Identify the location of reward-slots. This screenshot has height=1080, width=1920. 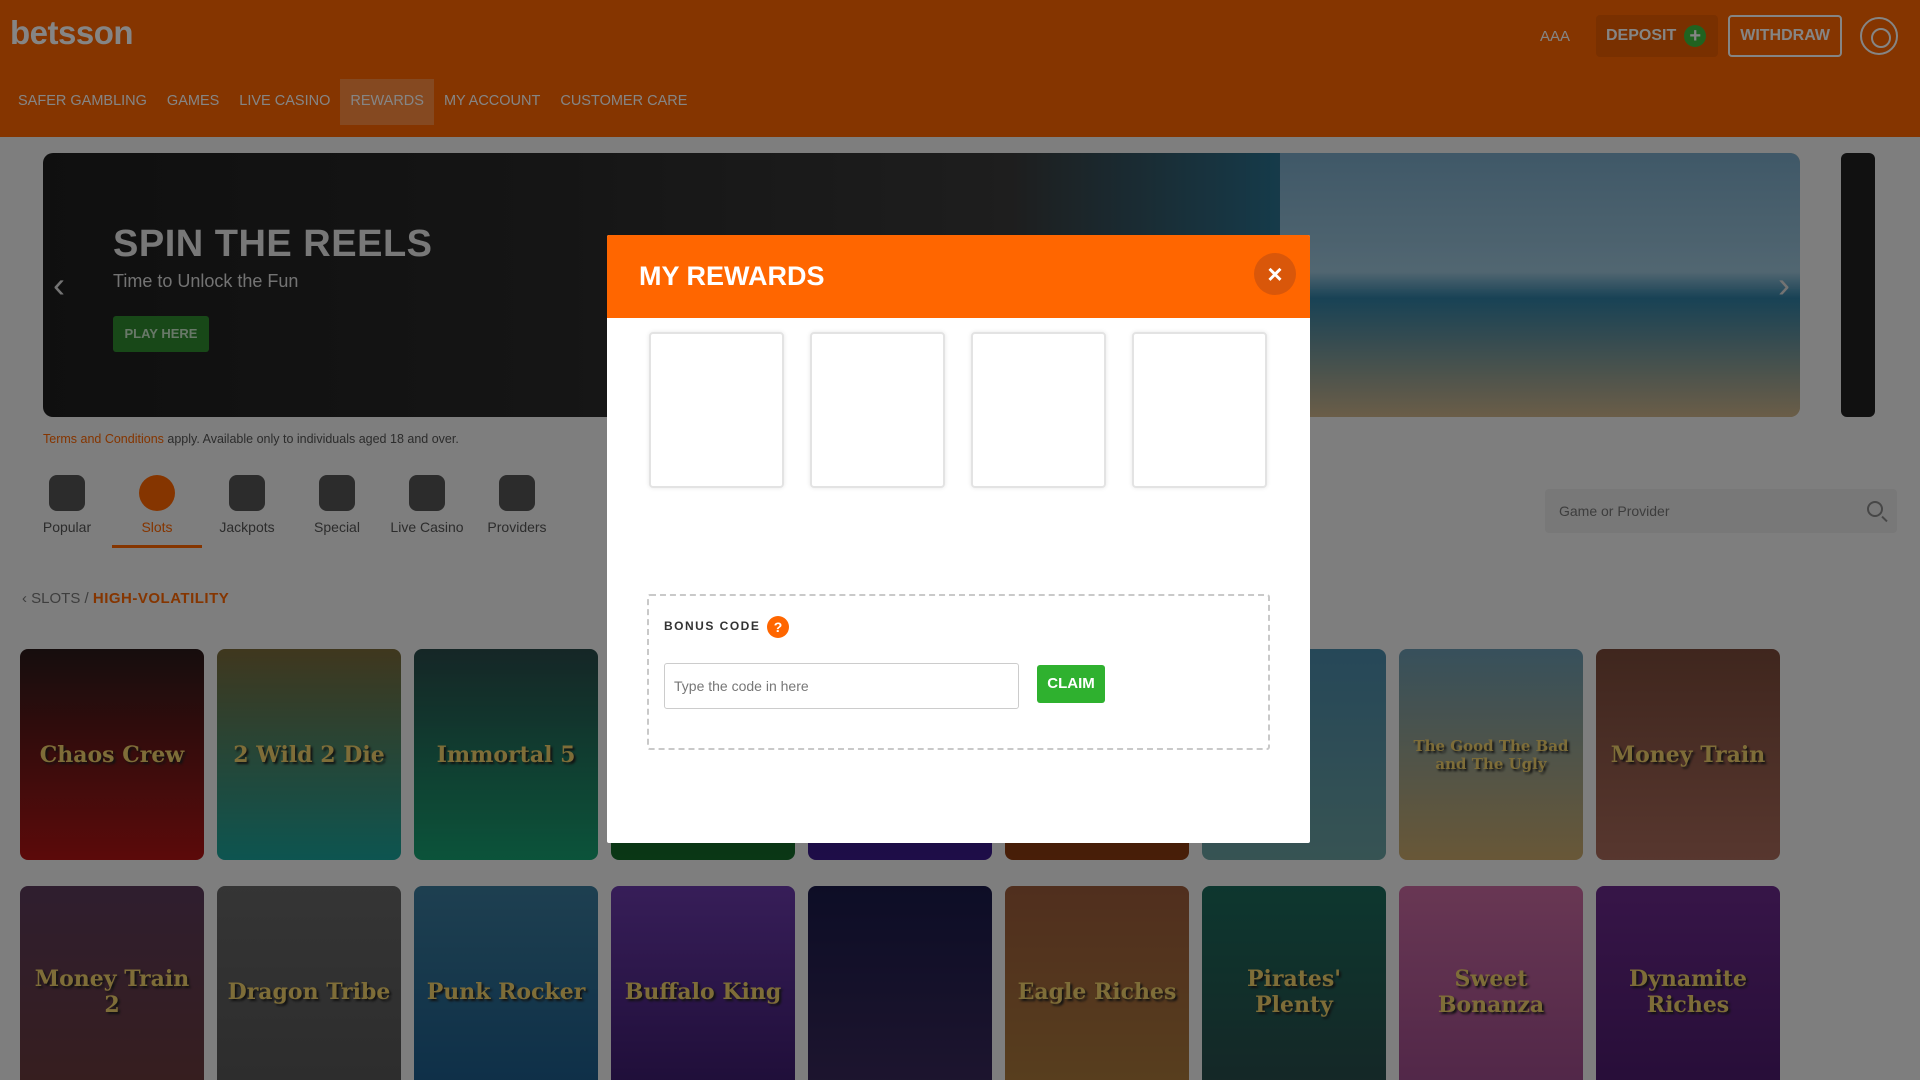
(958, 410).